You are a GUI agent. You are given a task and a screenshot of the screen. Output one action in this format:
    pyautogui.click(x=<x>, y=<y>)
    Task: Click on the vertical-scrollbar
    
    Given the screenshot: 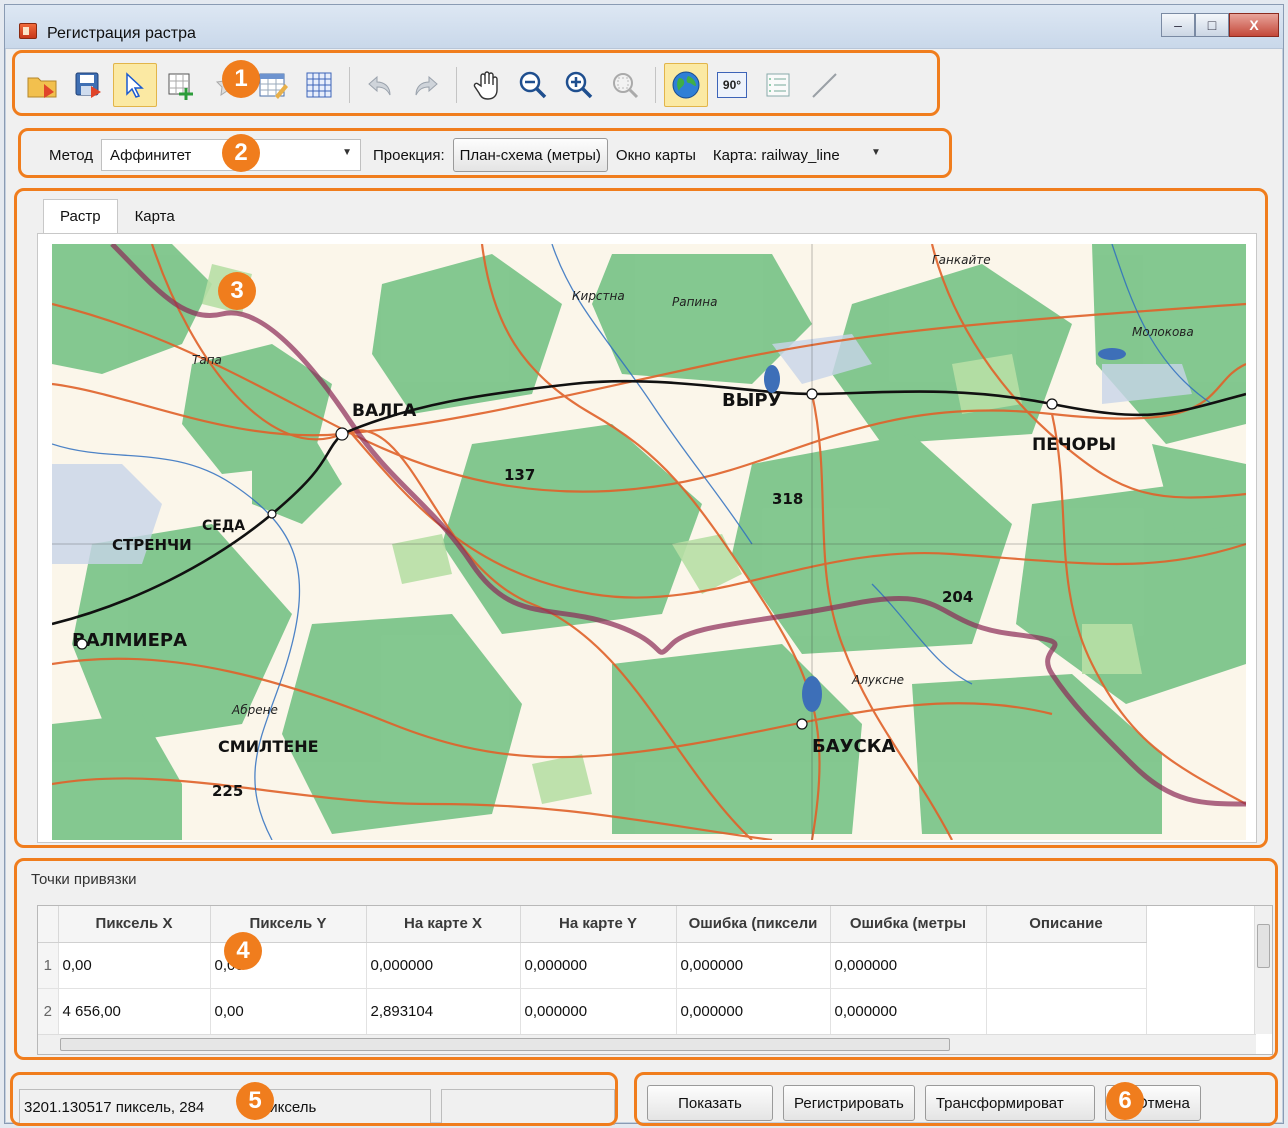 What is the action you would take?
    pyautogui.click(x=1263, y=970)
    